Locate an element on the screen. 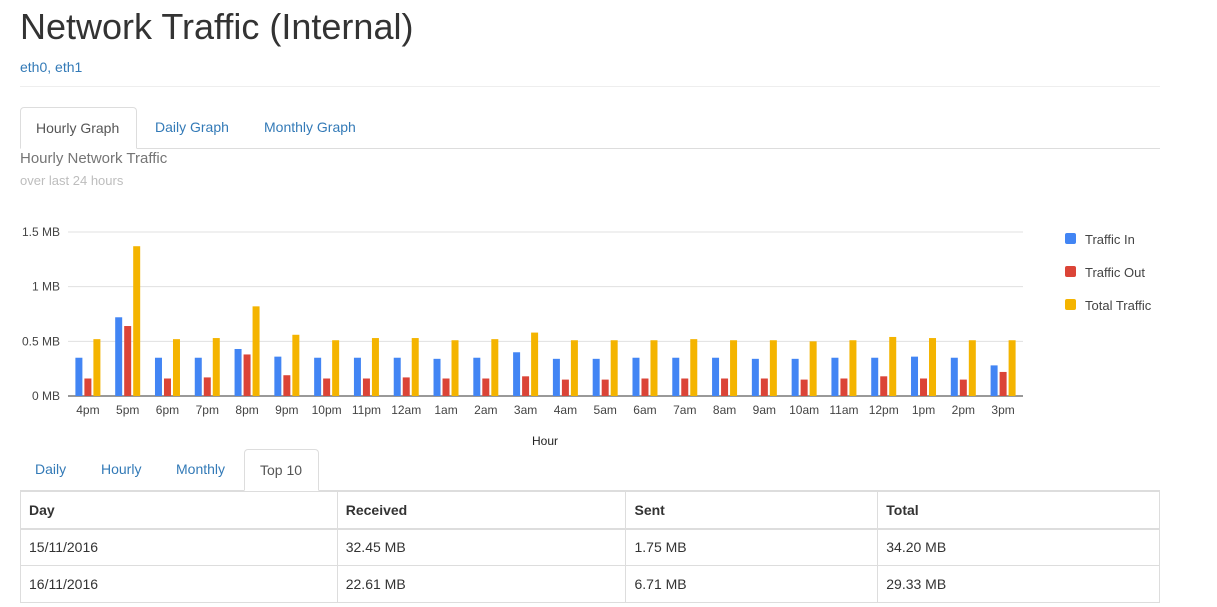 This screenshot has height=607, width=1217. tab-hourly: Hourly is located at coordinates (121, 469).